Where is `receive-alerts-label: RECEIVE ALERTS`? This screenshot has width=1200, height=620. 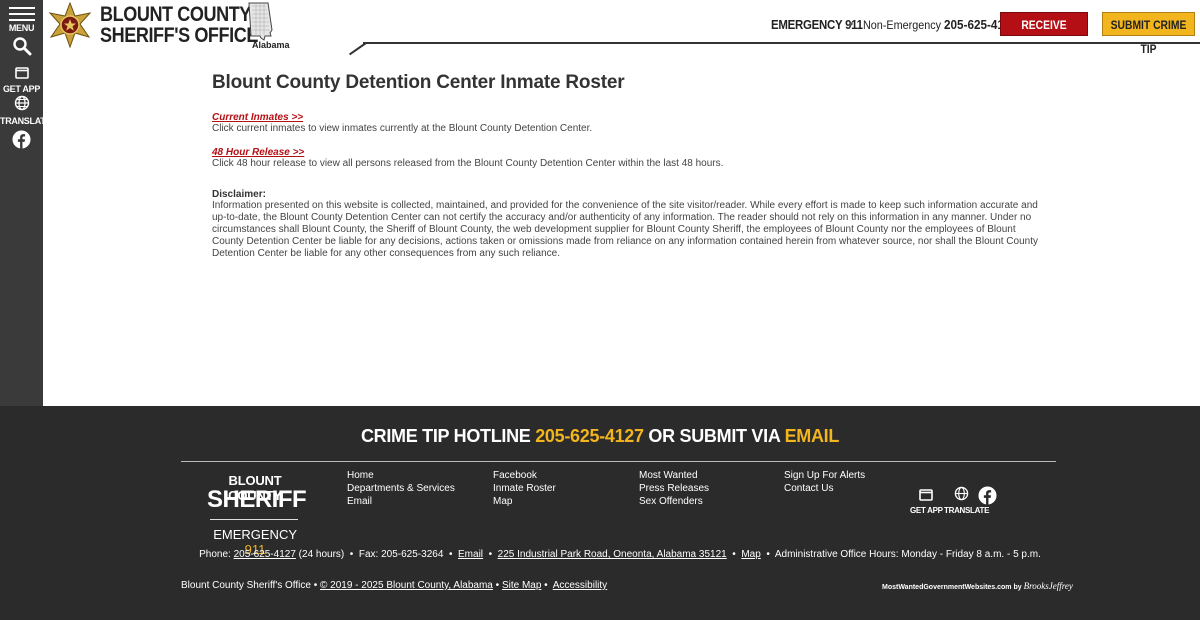 receive-alerts-label: RECEIVE ALERTS is located at coordinates (1044, 37).